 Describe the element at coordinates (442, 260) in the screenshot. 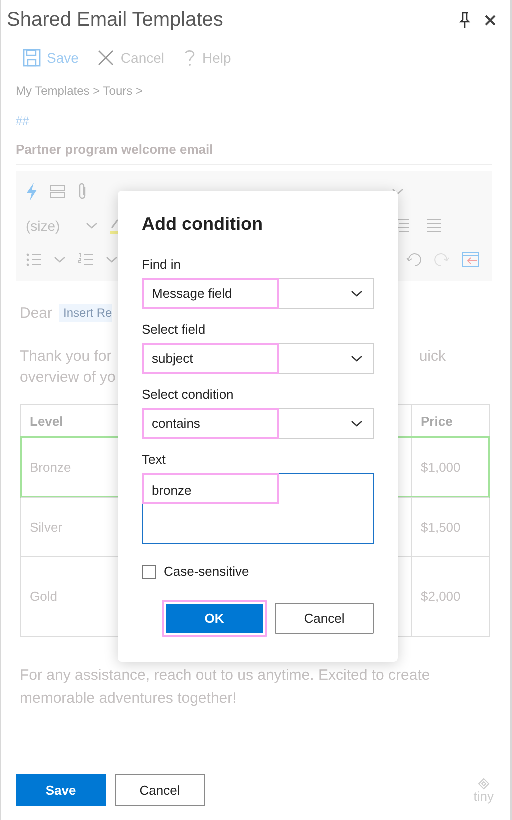

I see `redo-icon` at that location.